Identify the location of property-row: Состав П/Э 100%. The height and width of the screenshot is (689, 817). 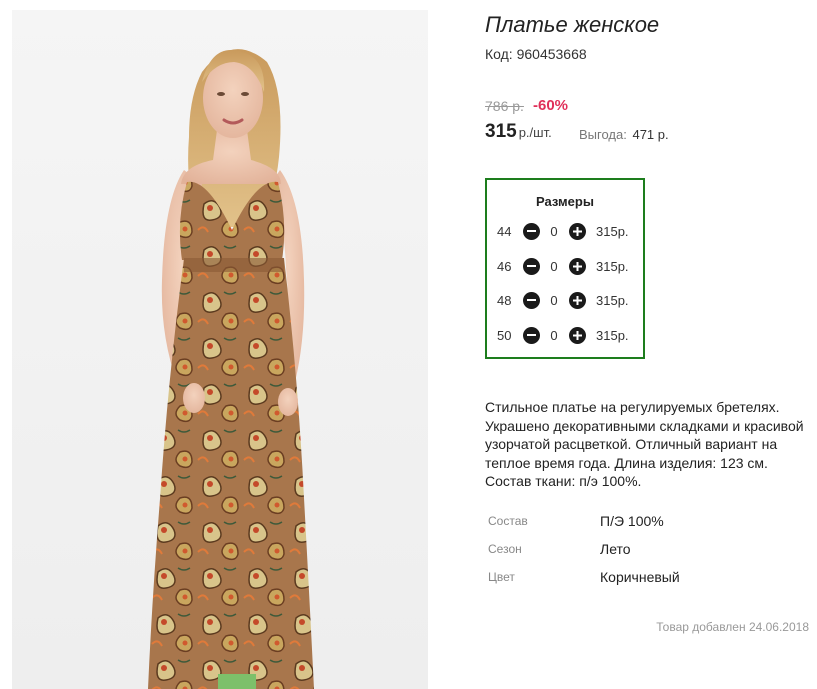
(648, 527).